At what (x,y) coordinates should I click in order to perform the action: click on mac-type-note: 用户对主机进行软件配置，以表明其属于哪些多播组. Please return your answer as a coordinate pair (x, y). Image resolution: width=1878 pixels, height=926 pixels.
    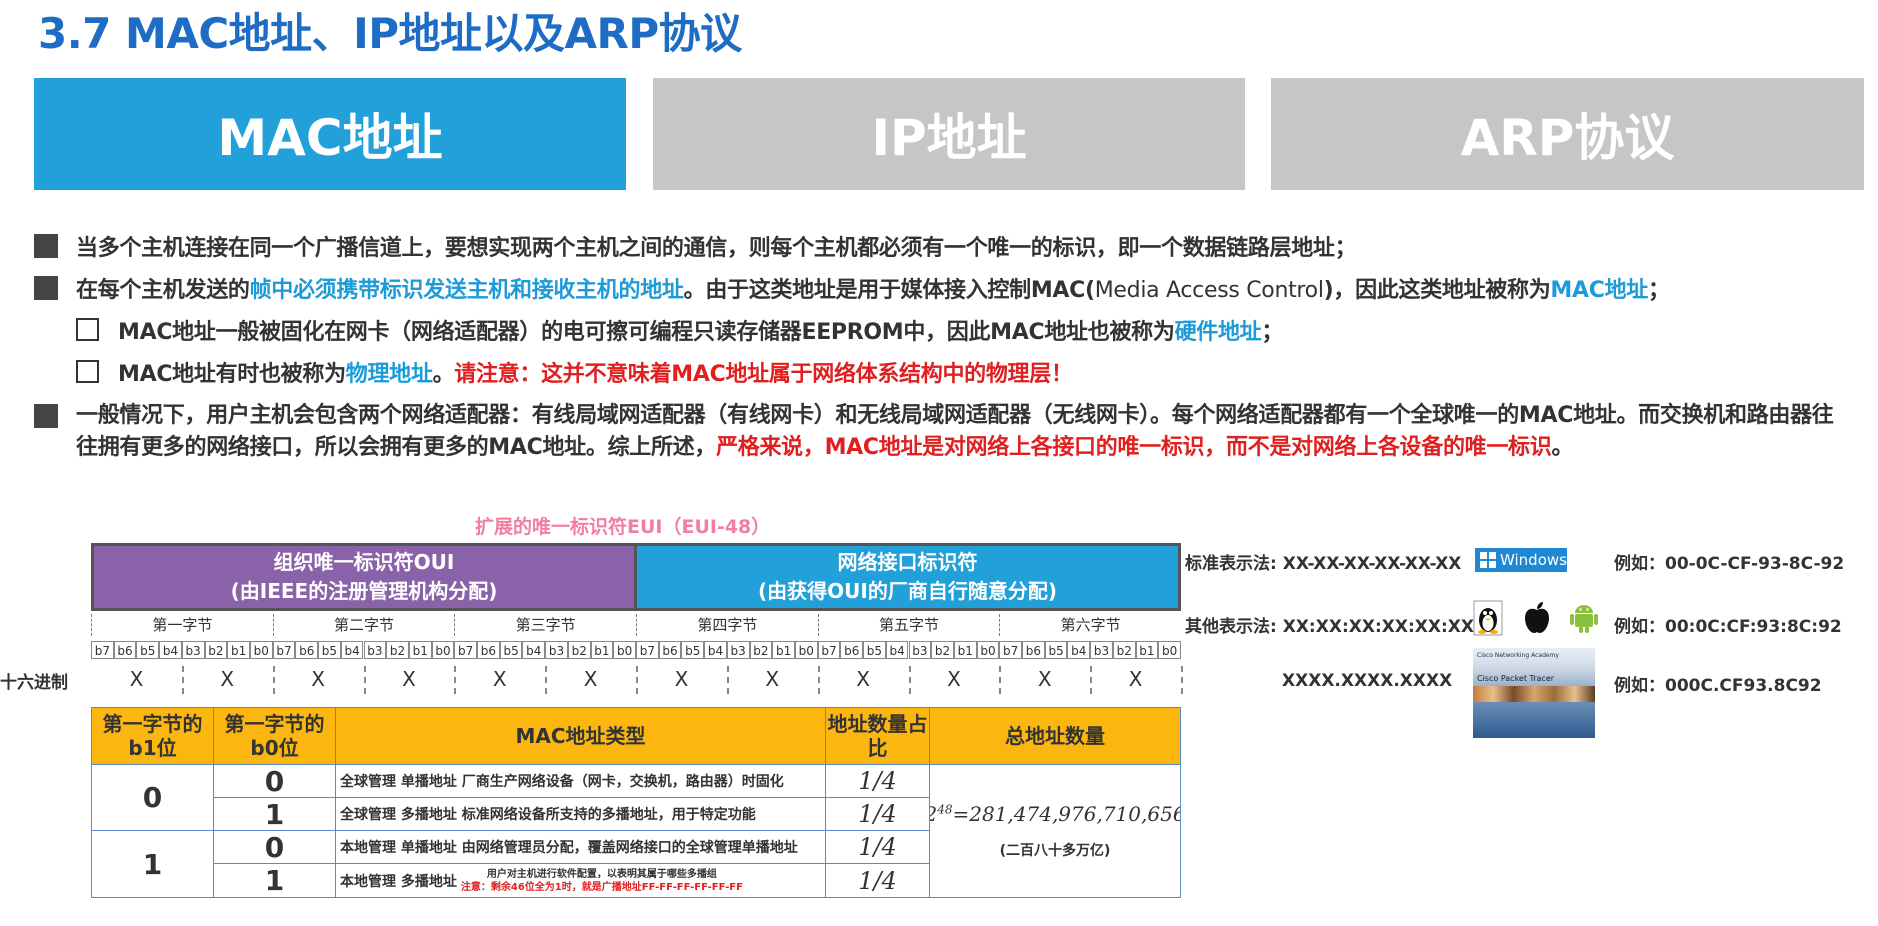
    Looking at the image, I should click on (601, 874).